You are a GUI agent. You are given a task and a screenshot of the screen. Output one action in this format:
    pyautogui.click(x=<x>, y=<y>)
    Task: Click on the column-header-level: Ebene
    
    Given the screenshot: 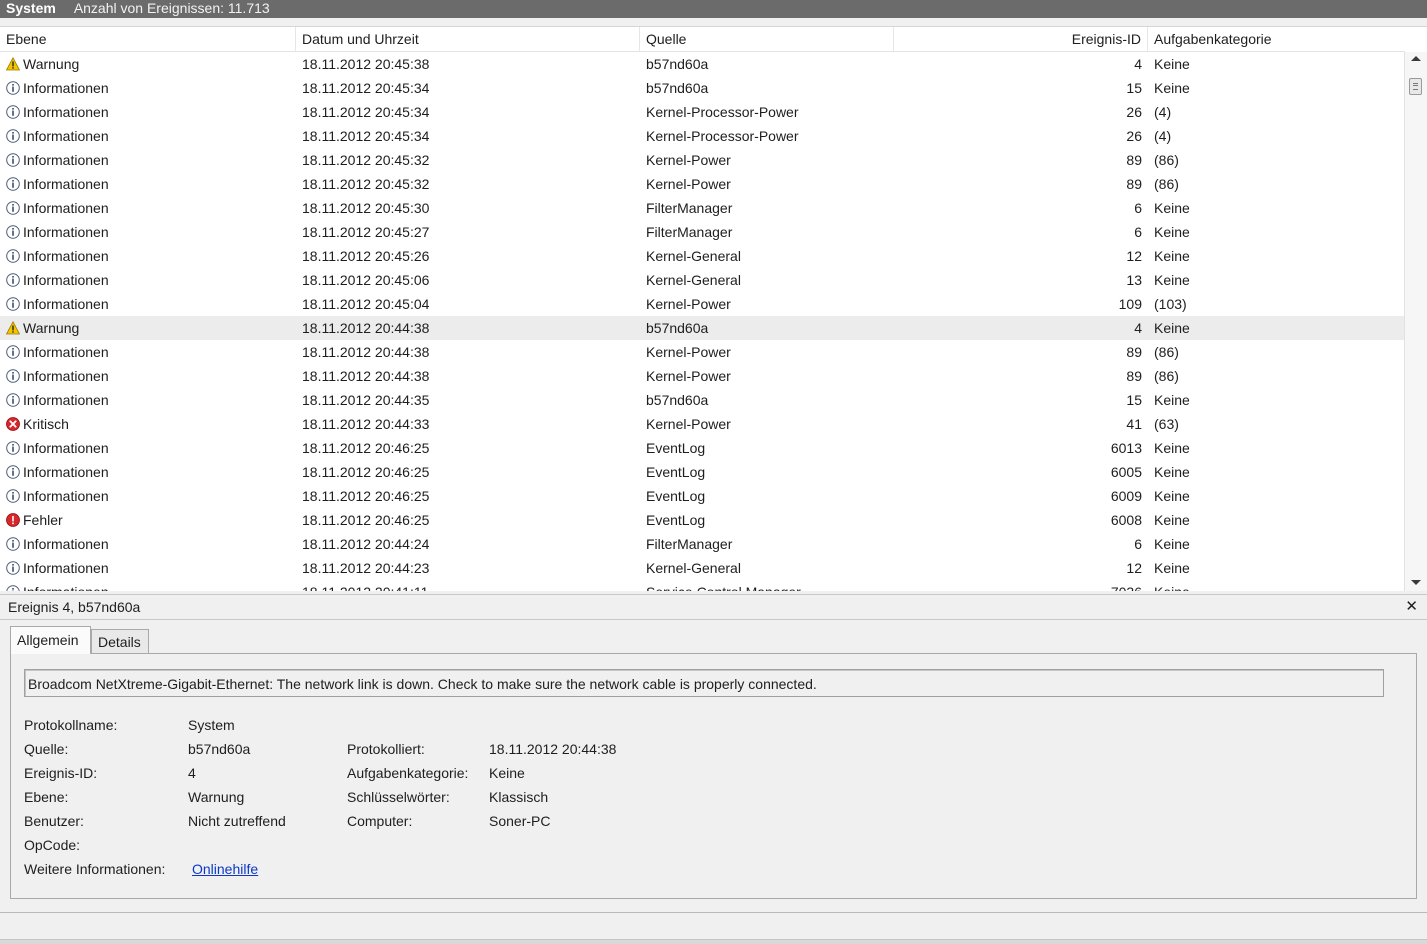 What is the action you would take?
    pyautogui.click(x=148, y=39)
    